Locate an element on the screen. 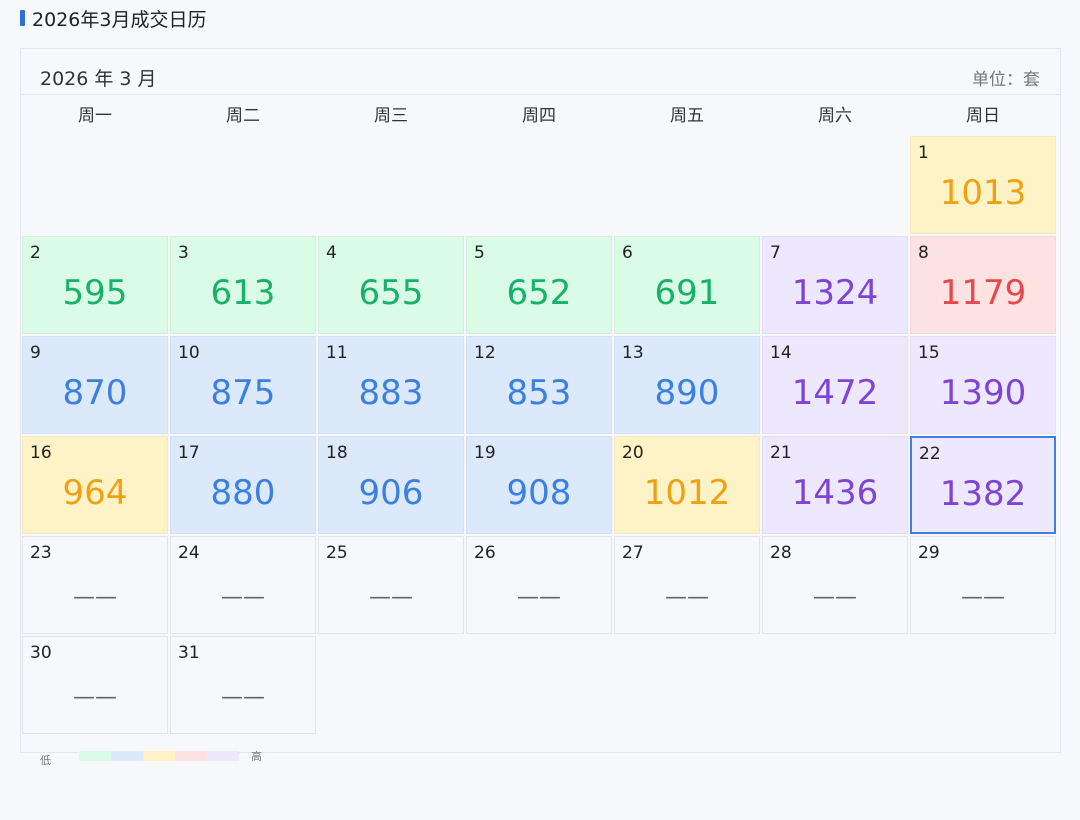  day-number: 28 is located at coordinates (781, 553).